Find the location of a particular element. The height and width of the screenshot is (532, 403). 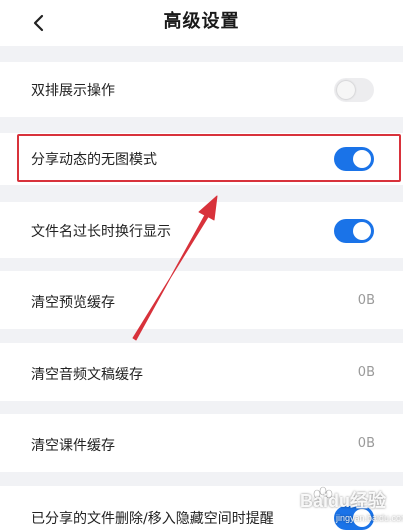

setting-label: 分享动态的无图模式 is located at coordinates (94, 160).